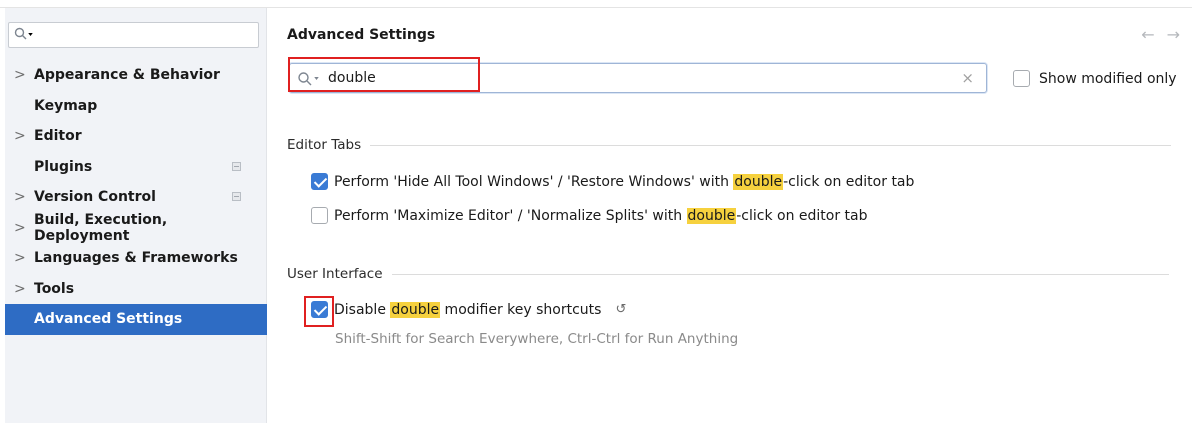 This screenshot has height=423, width=1192. What do you see at coordinates (362, 309) in the screenshot?
I see `option-text: Disable` at bounding box center [362, 309].